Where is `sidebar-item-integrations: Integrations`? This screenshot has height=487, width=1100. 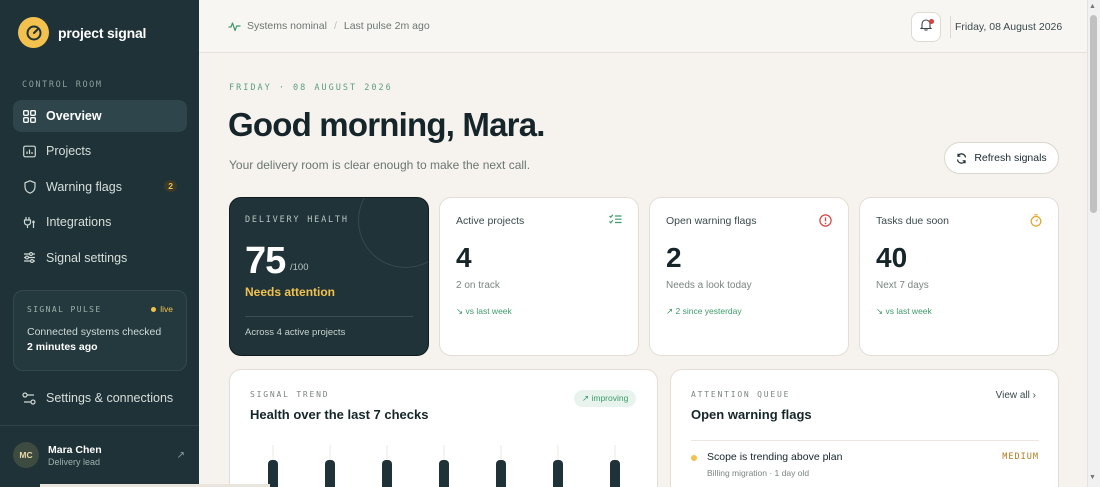 sidebar-item-integrations: Integrations is located at coordinates (100, 222).